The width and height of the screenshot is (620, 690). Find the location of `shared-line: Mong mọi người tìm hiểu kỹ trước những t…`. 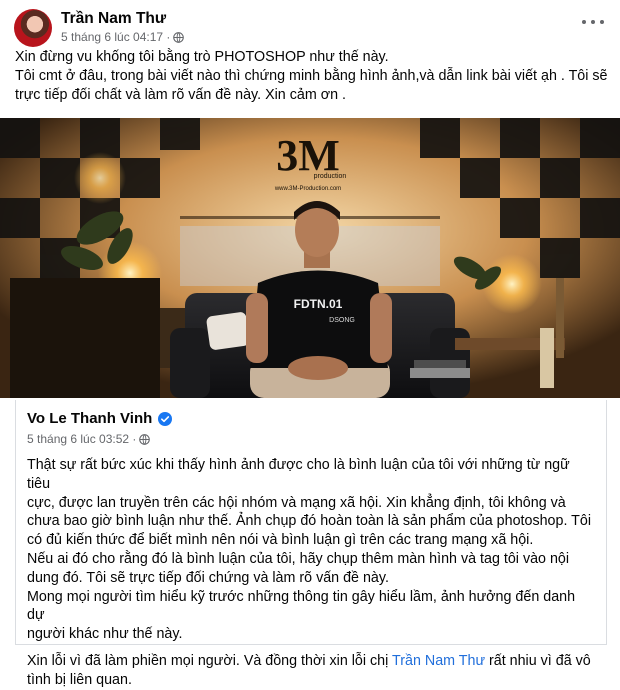

shared-line: Mong mọi người tìm hiểu kỹ trước những t… is located at coordinates (301, 606).